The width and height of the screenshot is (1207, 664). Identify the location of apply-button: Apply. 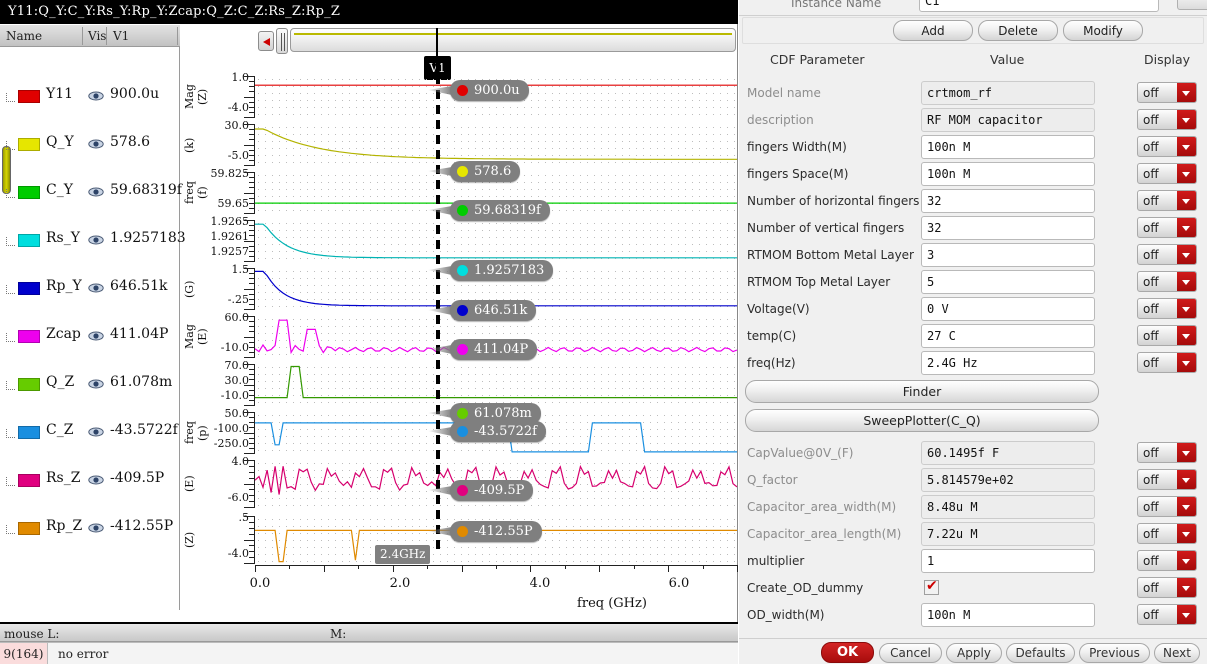
(974, 653).